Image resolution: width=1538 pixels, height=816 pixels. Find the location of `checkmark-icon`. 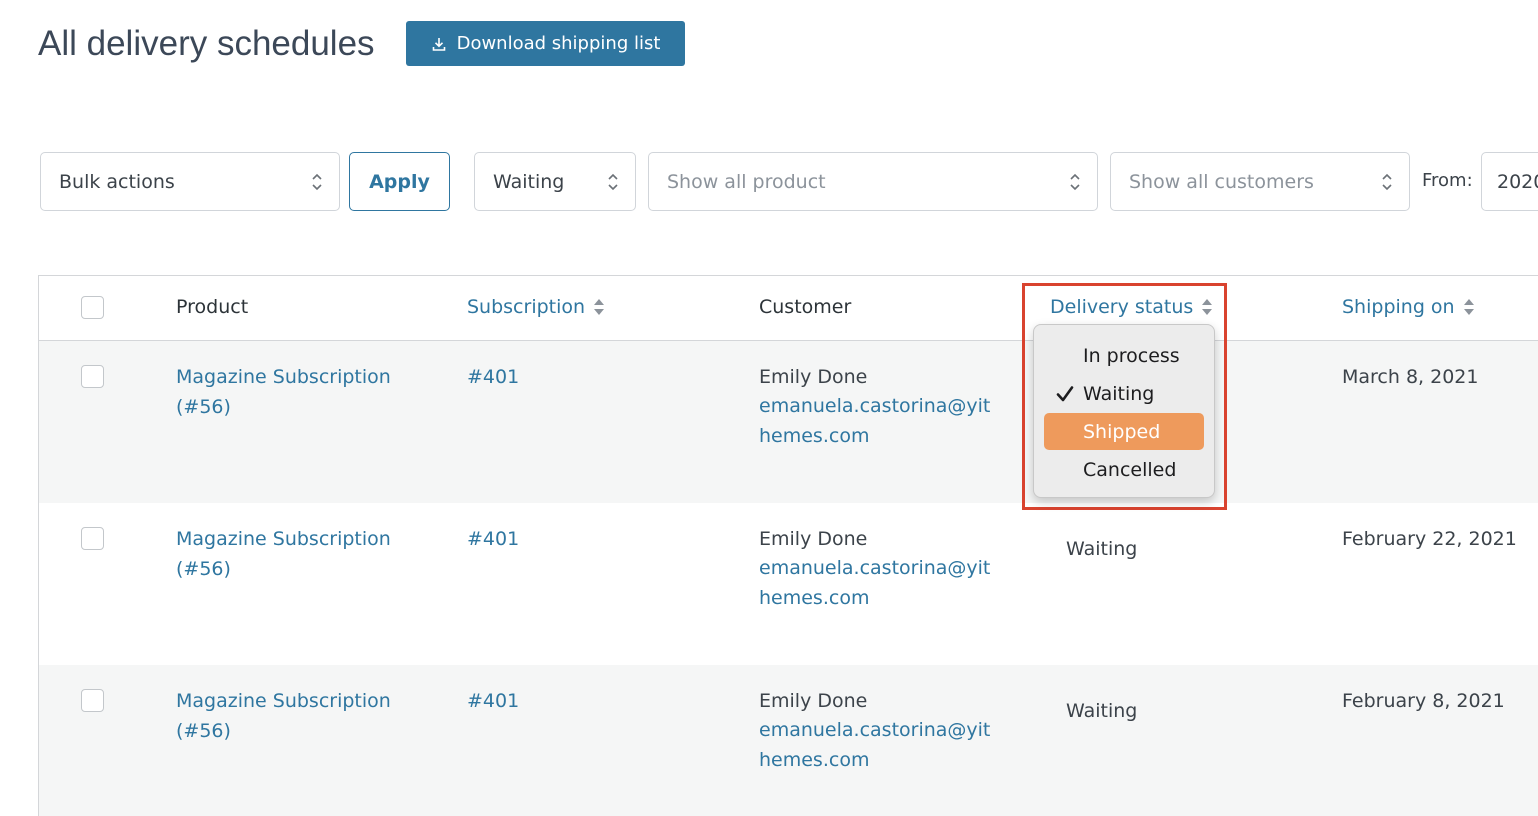

checkmark-icon is located at coordinates (1065, 394).